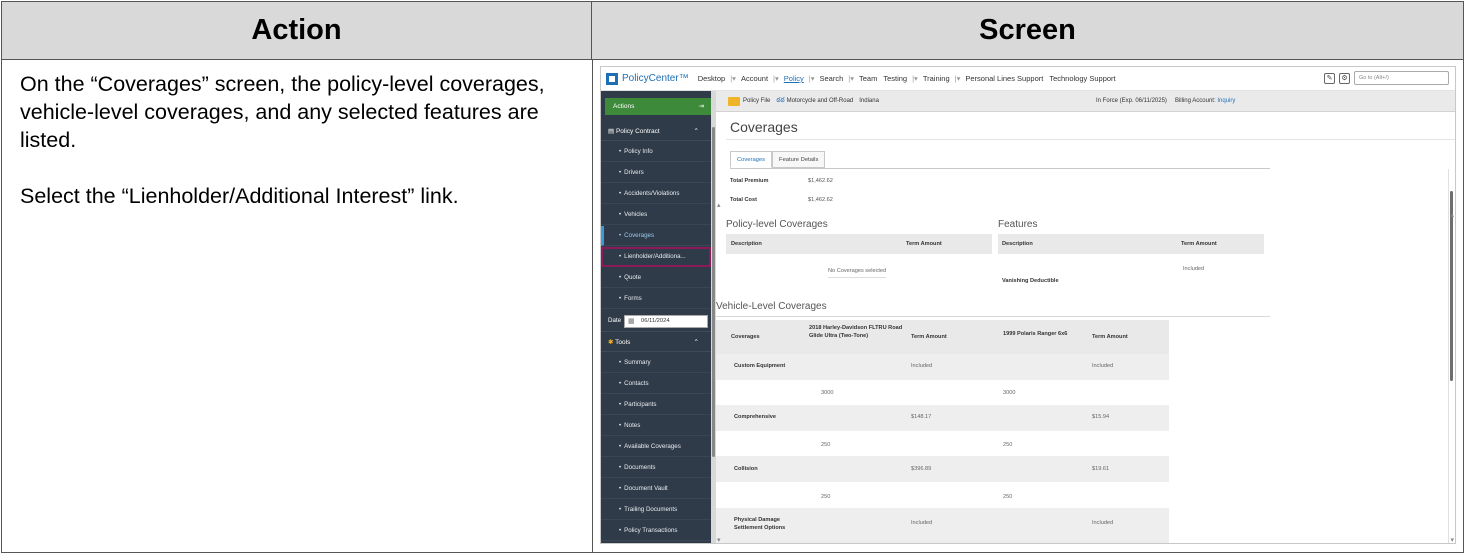  Describe the element at coordinates (794, 78) in the screenshot. I see `nav-policy: Policy` at that location.